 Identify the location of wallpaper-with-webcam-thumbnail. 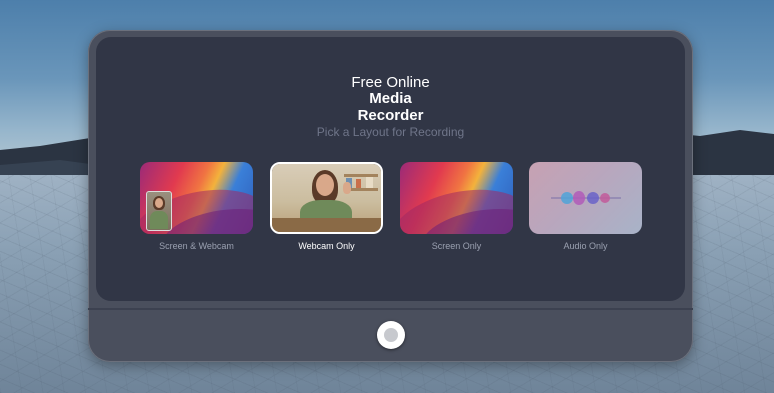
(196, 198).